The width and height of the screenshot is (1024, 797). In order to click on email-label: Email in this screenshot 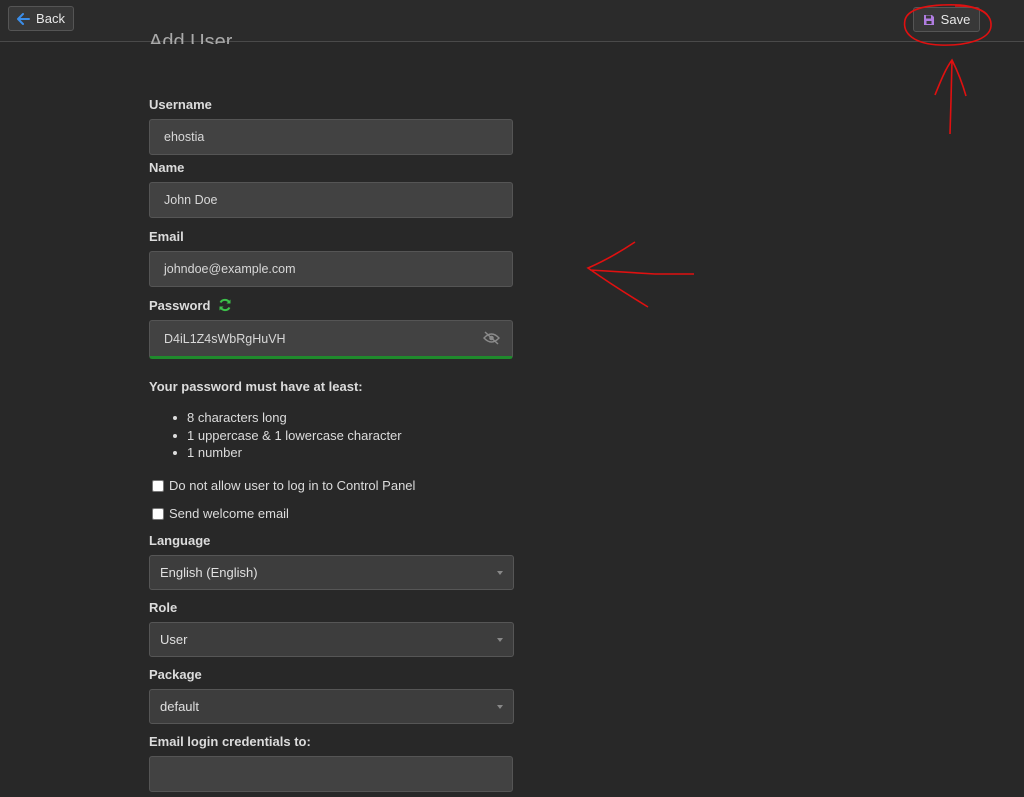, I will do `click(166, 236)`.